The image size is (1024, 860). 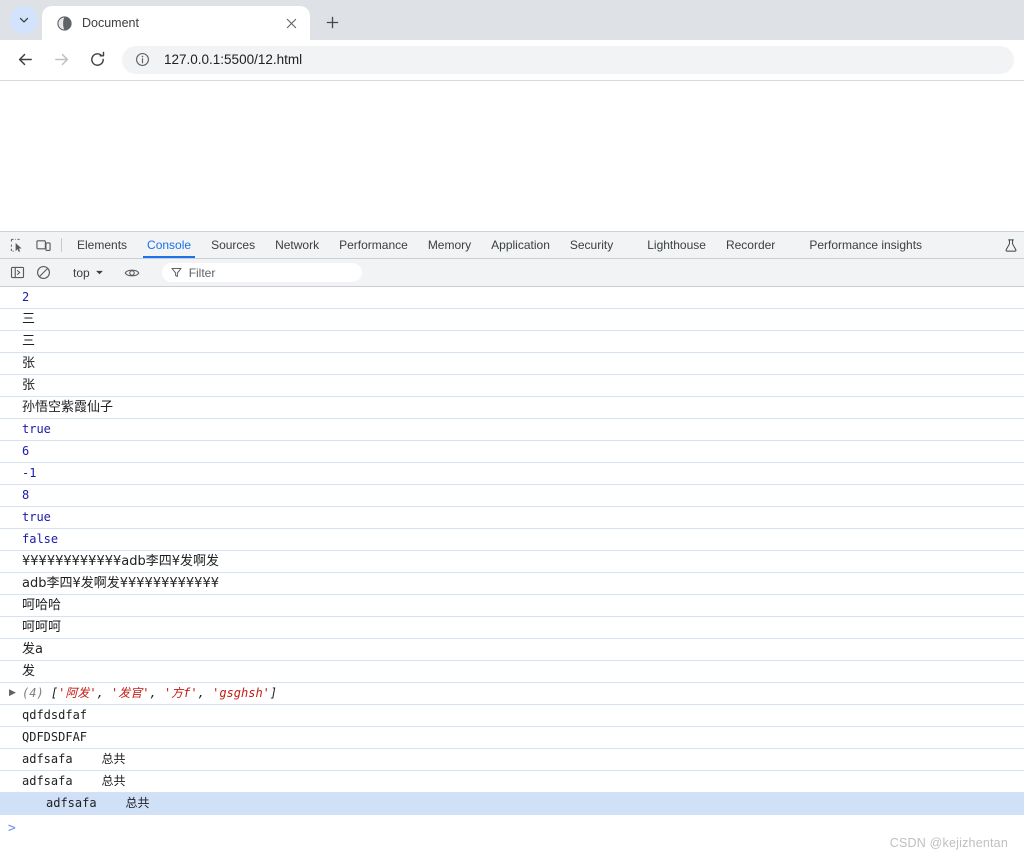 I want to click on console-log-text: -1, so click(x=29, y=473).